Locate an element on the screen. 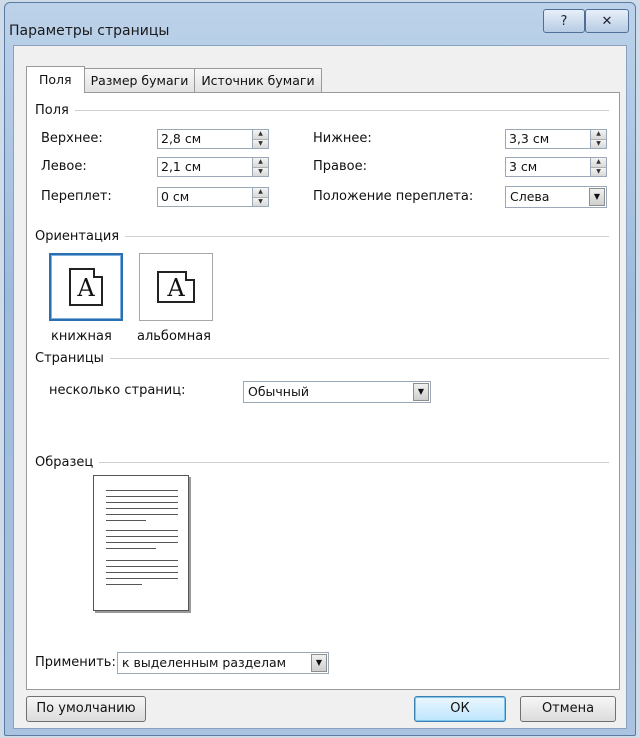  set-as-default-button: По умолчанию is located at coordinates (86, 709).